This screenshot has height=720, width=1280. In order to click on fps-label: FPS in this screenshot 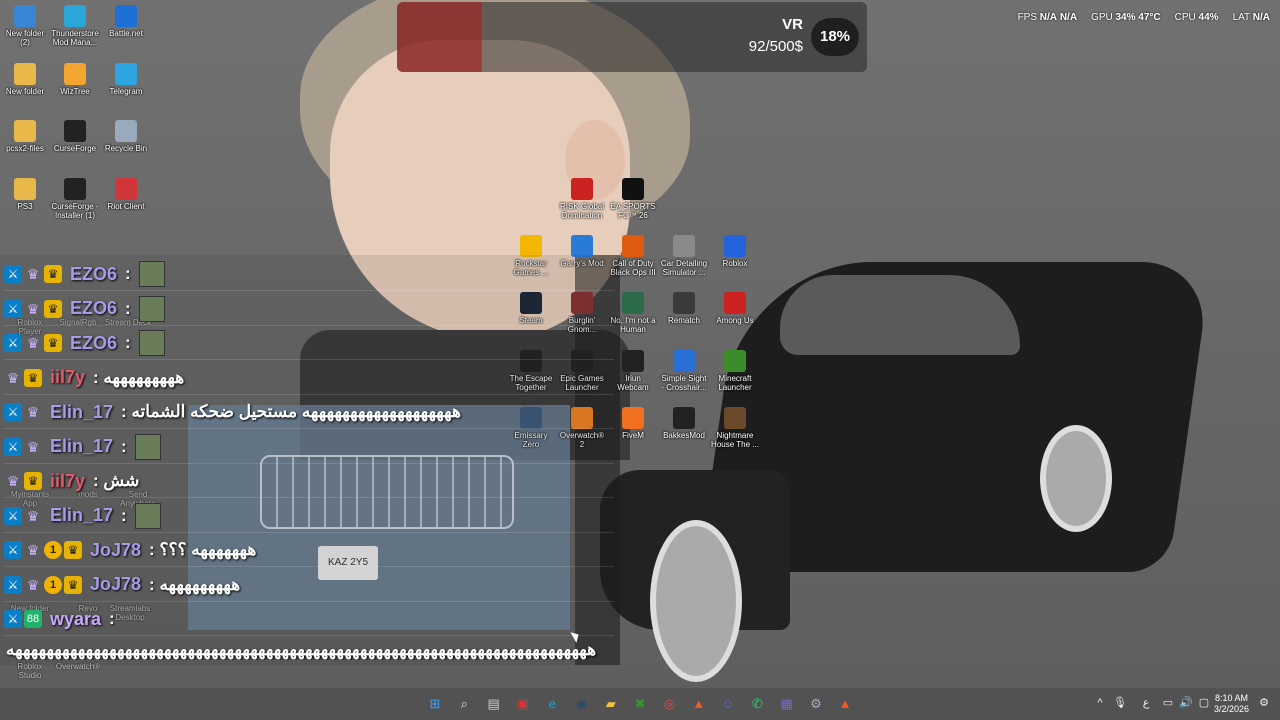, I will do `click(1027, 17)`.